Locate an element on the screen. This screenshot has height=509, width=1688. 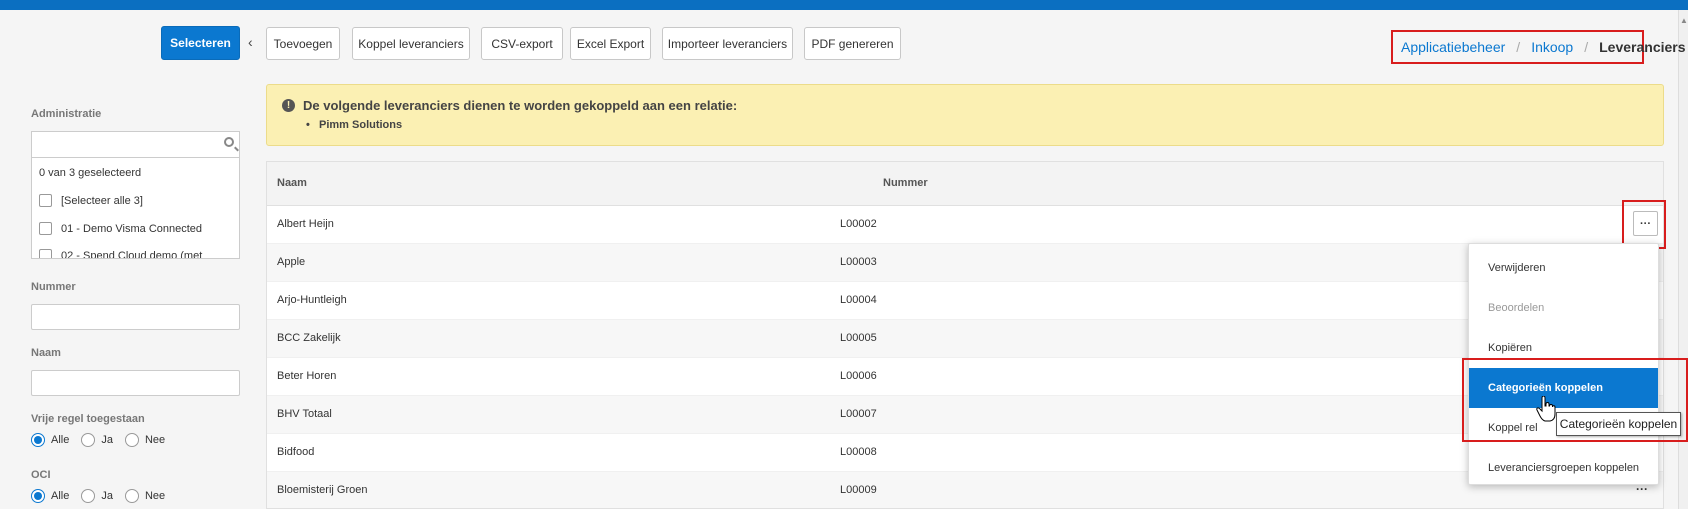
cell-nummer: L00008 is located at coordinates (858, 452).